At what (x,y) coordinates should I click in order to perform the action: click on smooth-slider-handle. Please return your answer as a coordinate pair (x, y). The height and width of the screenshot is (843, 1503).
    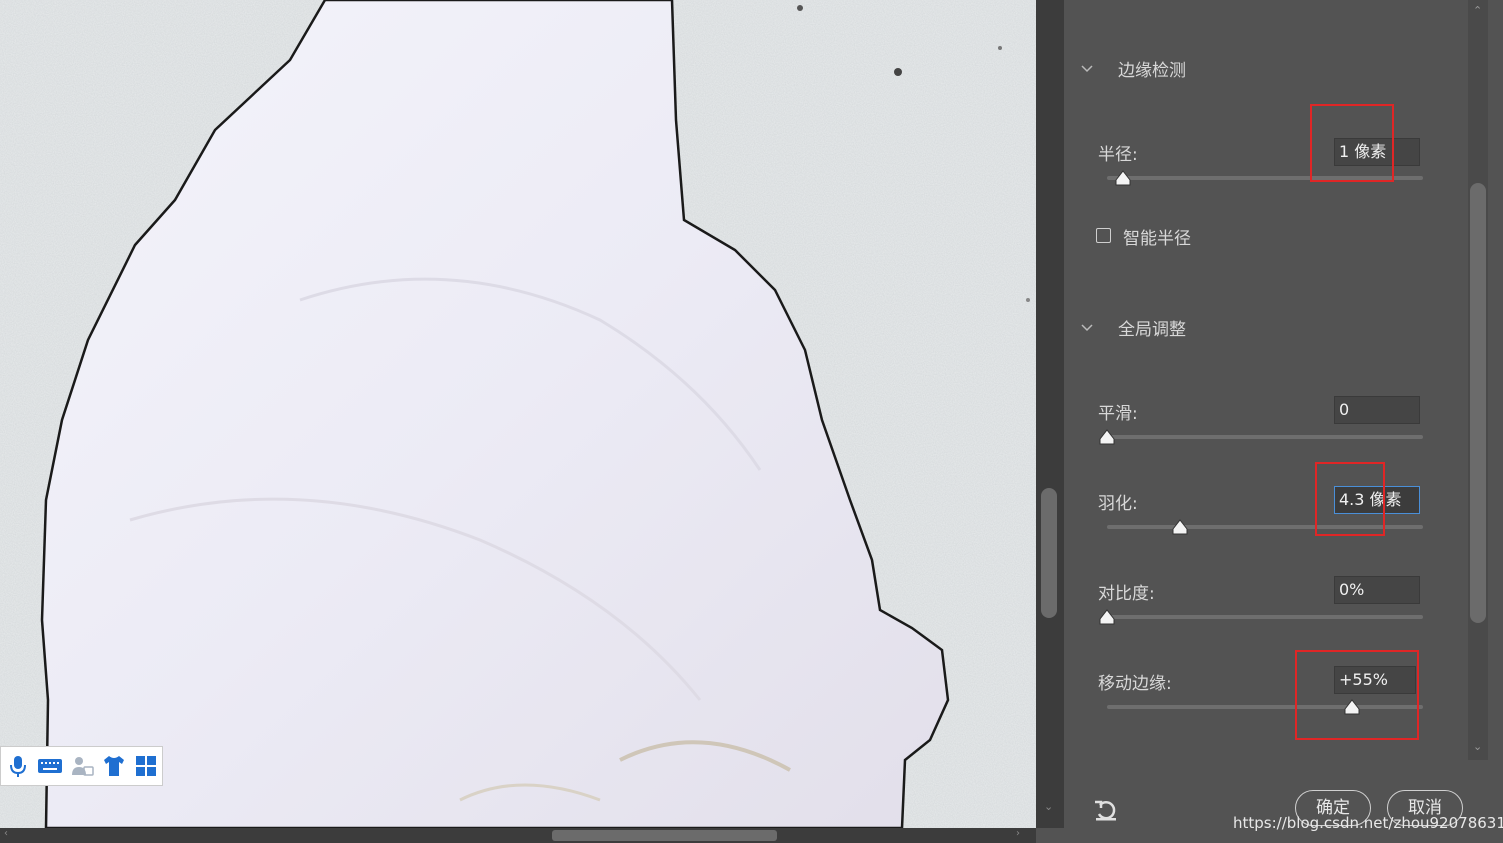
    Looking at the image, I should click on (1107, 437).